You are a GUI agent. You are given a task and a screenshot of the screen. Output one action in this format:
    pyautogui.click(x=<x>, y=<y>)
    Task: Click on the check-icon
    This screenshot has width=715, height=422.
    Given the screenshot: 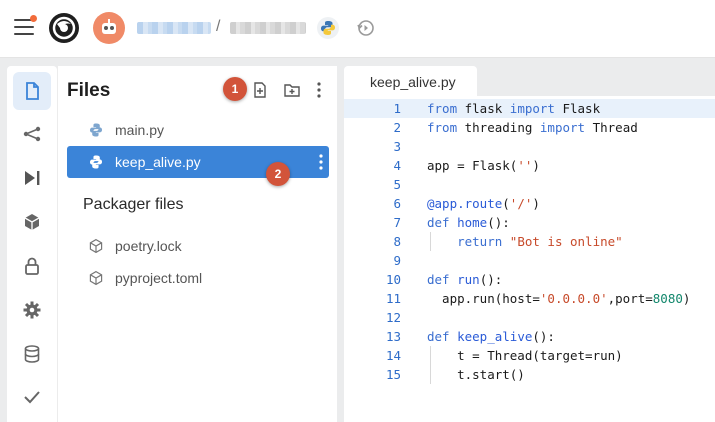 What is the action you would take?
    pyautogui.click(x=32, y=397)
    